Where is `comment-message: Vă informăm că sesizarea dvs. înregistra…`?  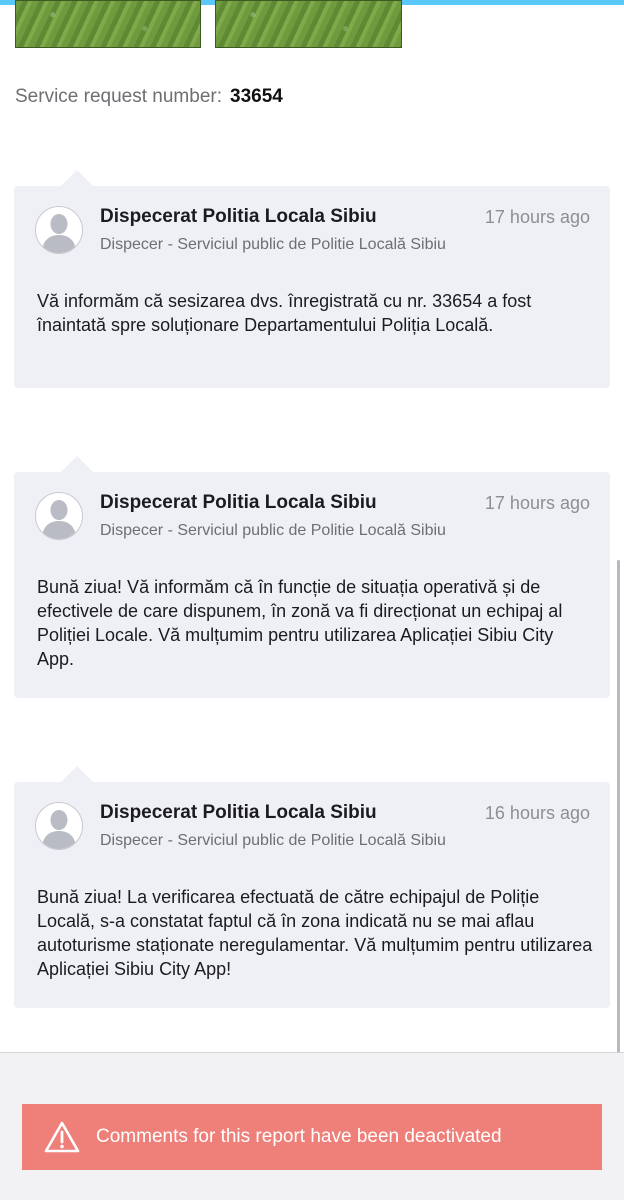 comment-message: Vă informăm că sesizarea dvs. înregistra… is located at coordinates (284, 313).